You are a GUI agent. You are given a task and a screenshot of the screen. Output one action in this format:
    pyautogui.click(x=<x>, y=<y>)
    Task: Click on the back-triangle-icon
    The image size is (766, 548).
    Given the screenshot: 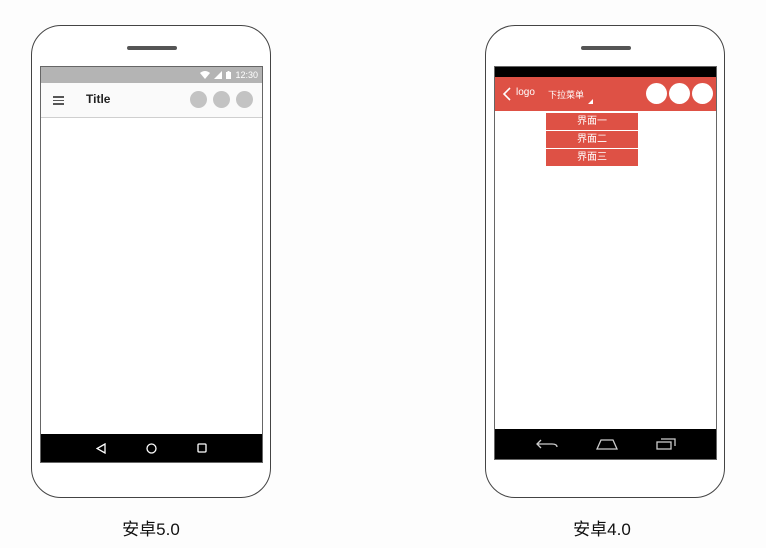 What is the action you would take?
    pyautogui.click(x=101, y=448)
    